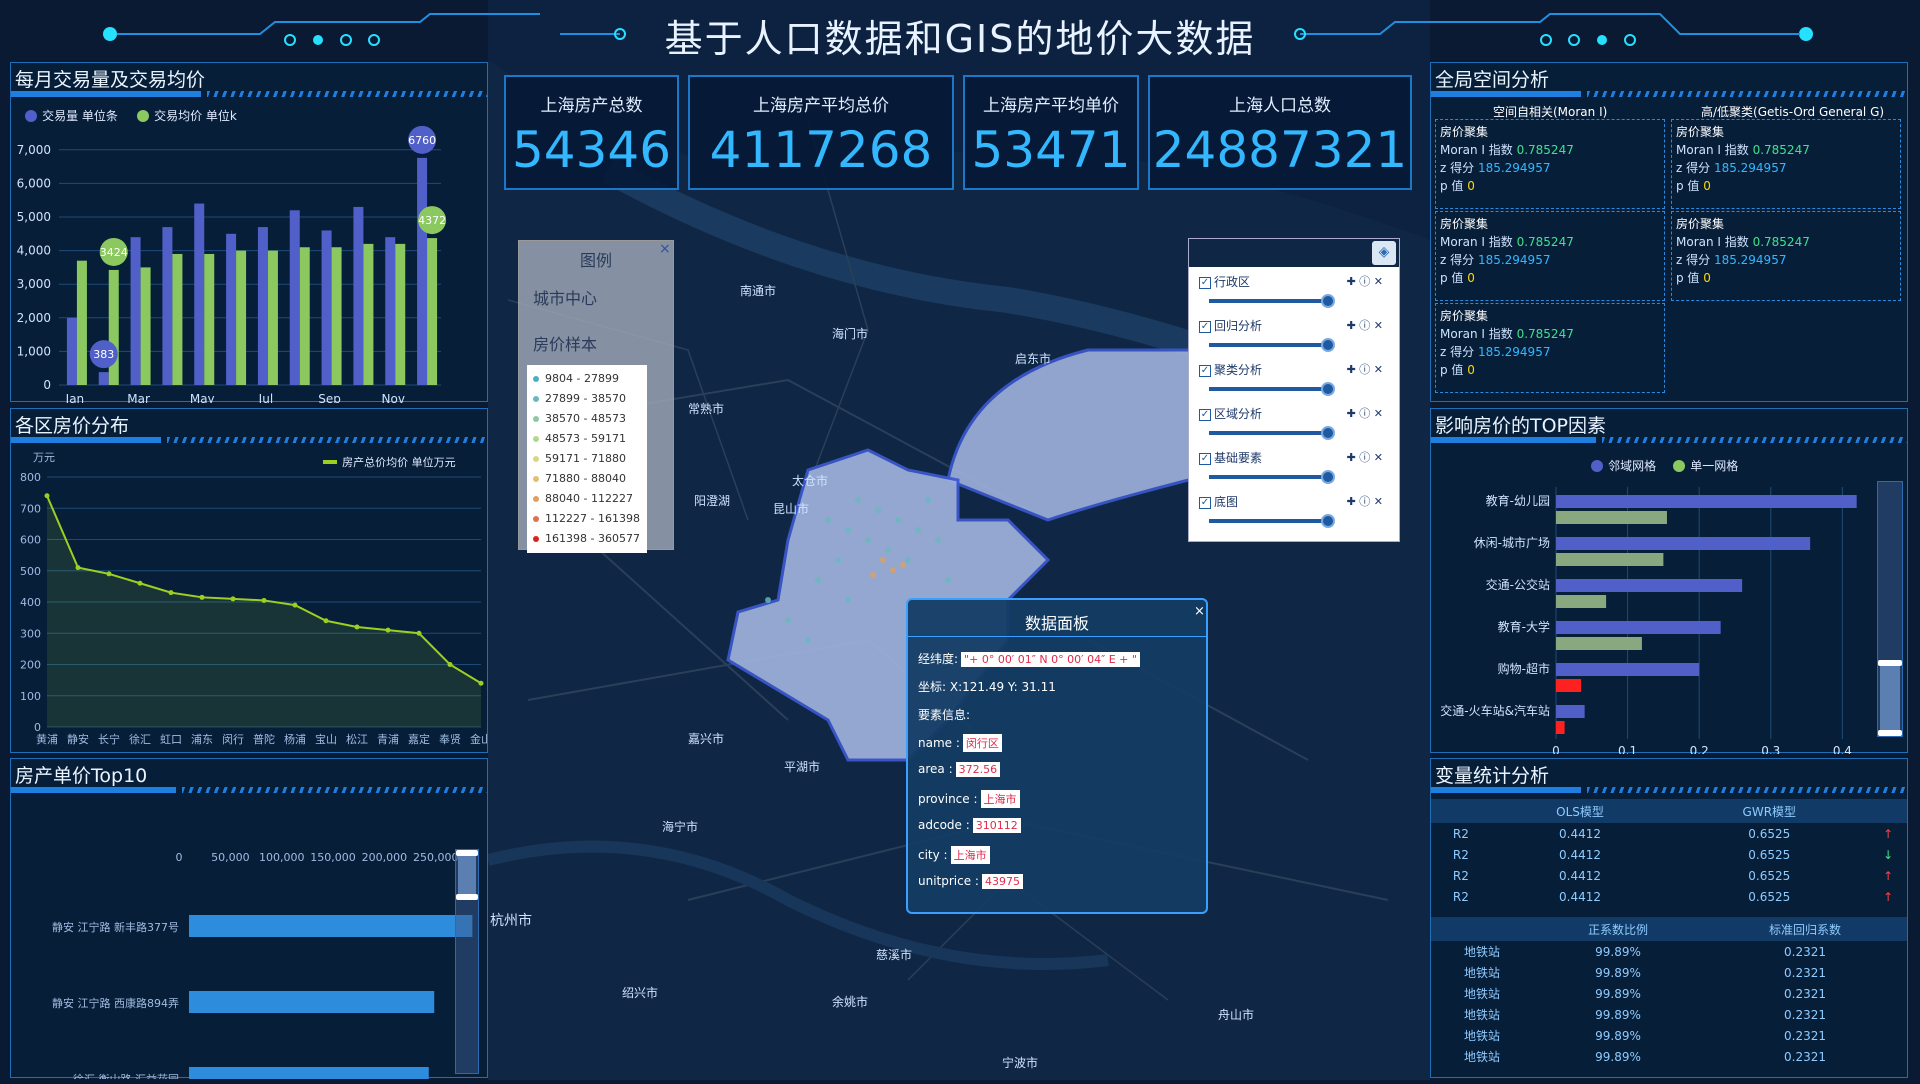 The image size is (1920, 1084). What do you see at coordinates (30, 508) in the screenshot?
I see `y-tick-label: 700` at bounding box center [30, 508].